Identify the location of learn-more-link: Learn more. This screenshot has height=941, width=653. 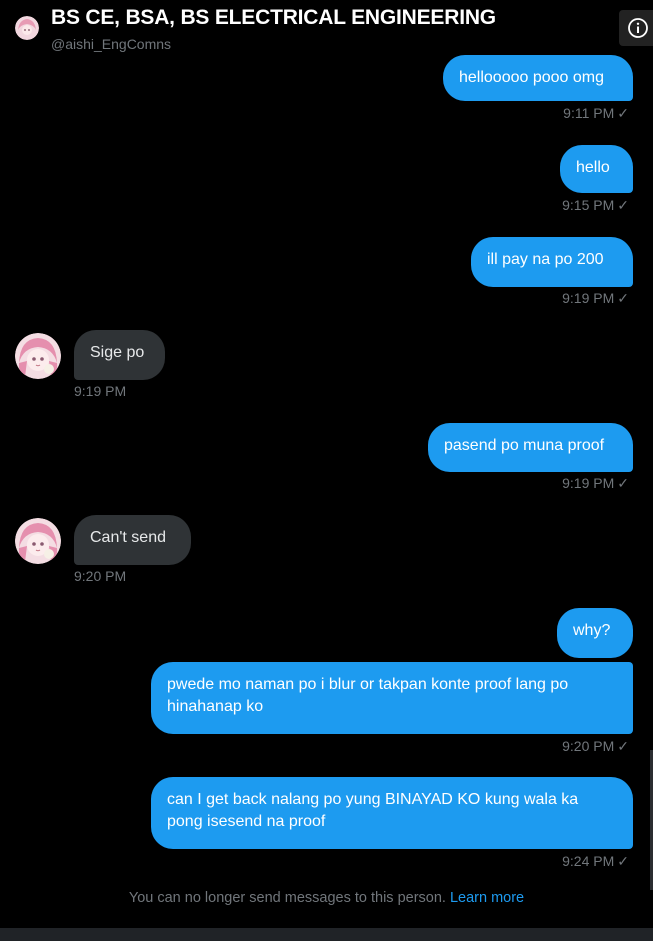
(487, 898).